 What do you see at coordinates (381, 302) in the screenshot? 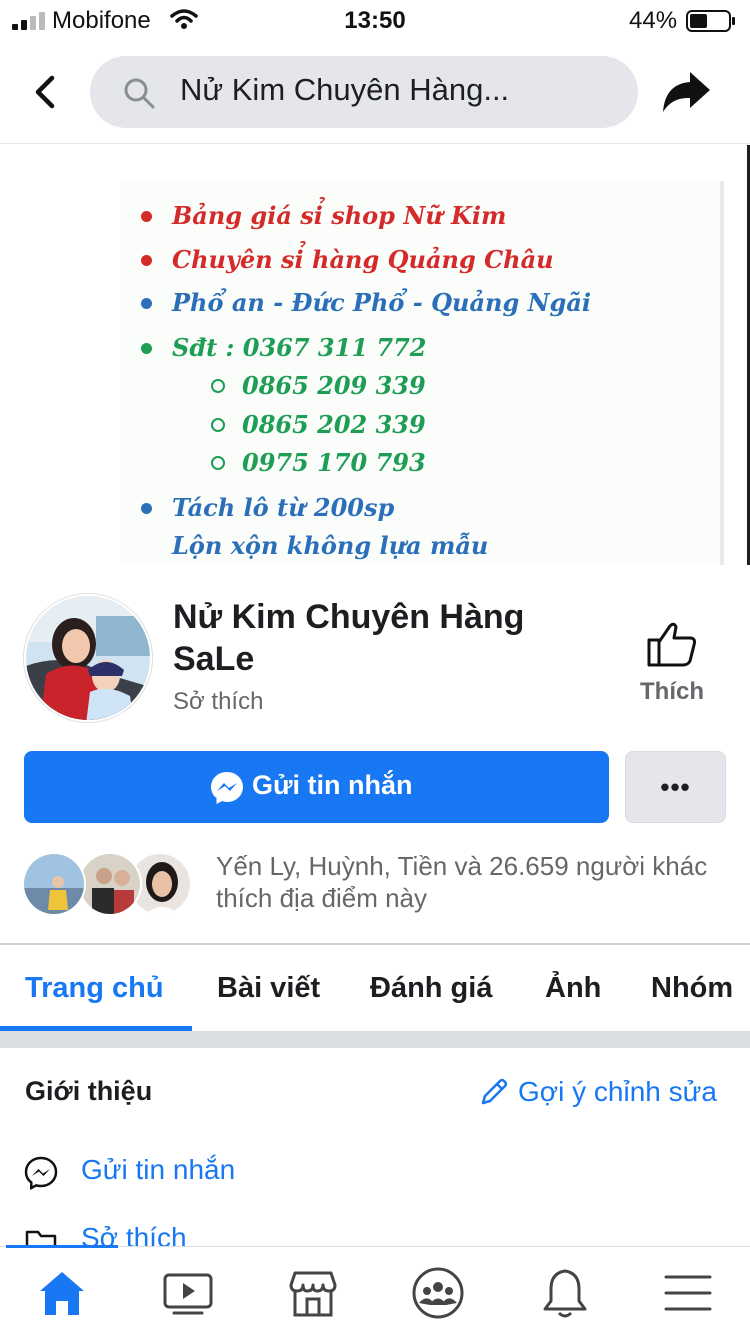
I see `cover-text-line: Phổ an - Đức Phổ - Quảng Ngãi` at bounding box center [381, 302].